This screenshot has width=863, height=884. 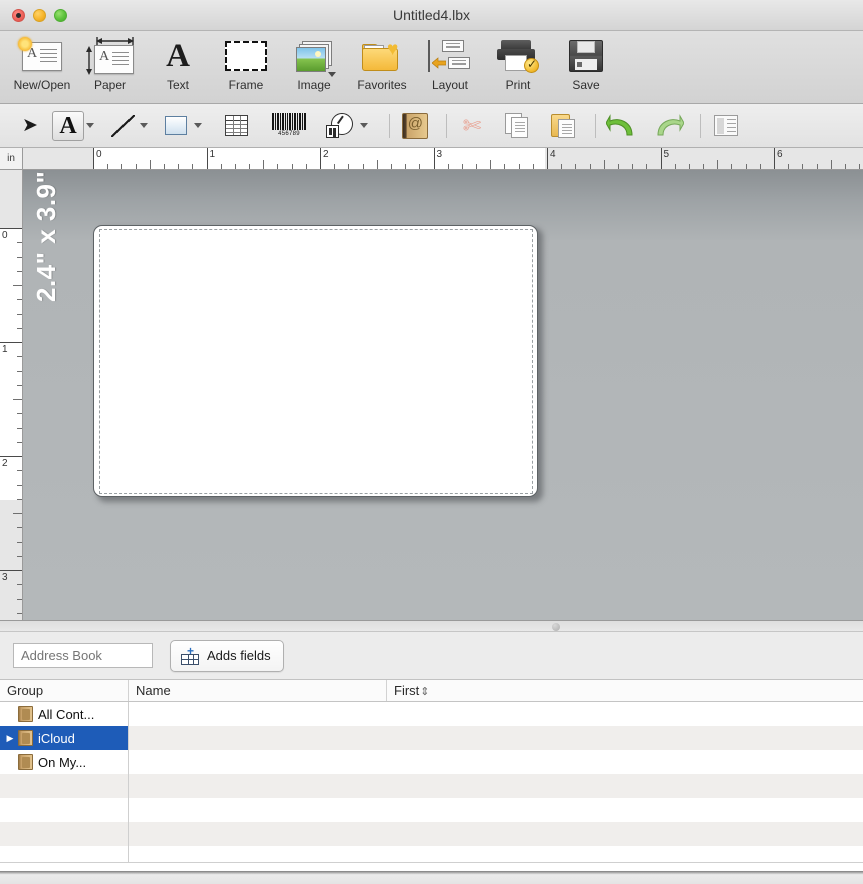 I want to click on line-tool-icon, so click(x=122, y=126).